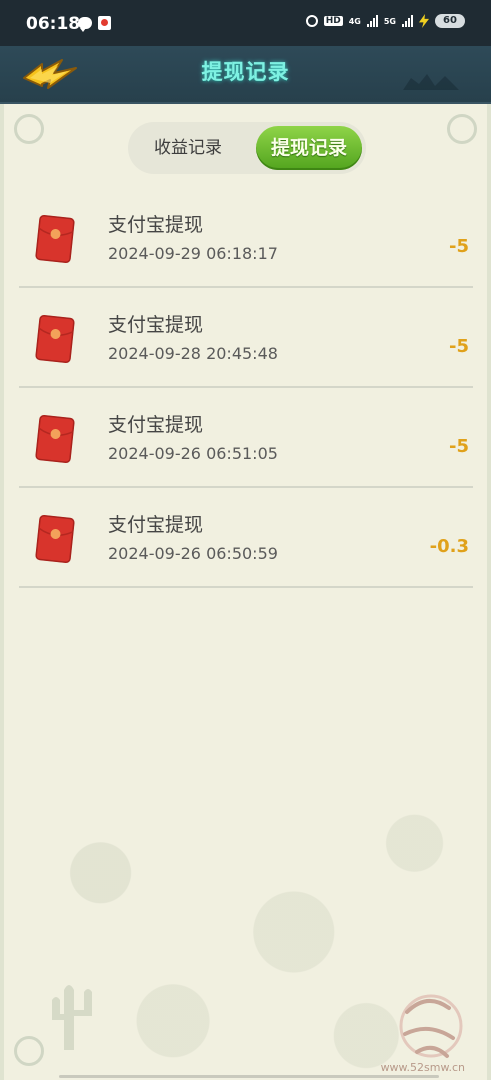  What do you see at coordinates (246, 538) in the screenshot?
I see `list-item: 支付宝提现 2024-09-26 06:50:59 -0.3` at bounding box center [246, 538].